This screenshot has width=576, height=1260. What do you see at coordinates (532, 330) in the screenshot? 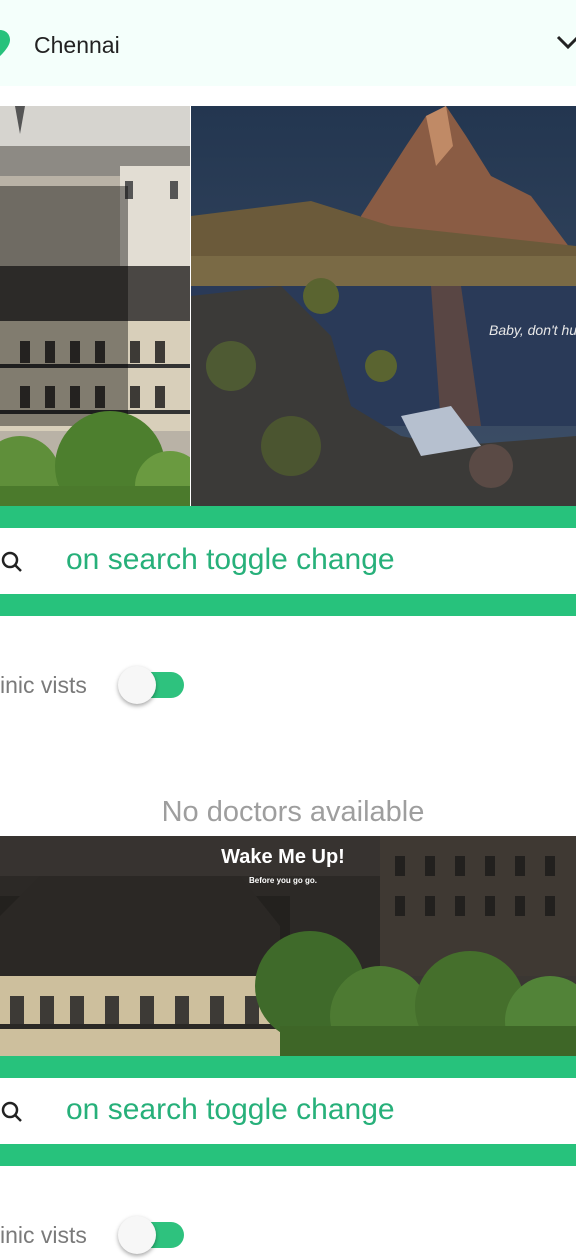
I see `banner-caption: Baby, don't hu` at bounding box center [532, 330].